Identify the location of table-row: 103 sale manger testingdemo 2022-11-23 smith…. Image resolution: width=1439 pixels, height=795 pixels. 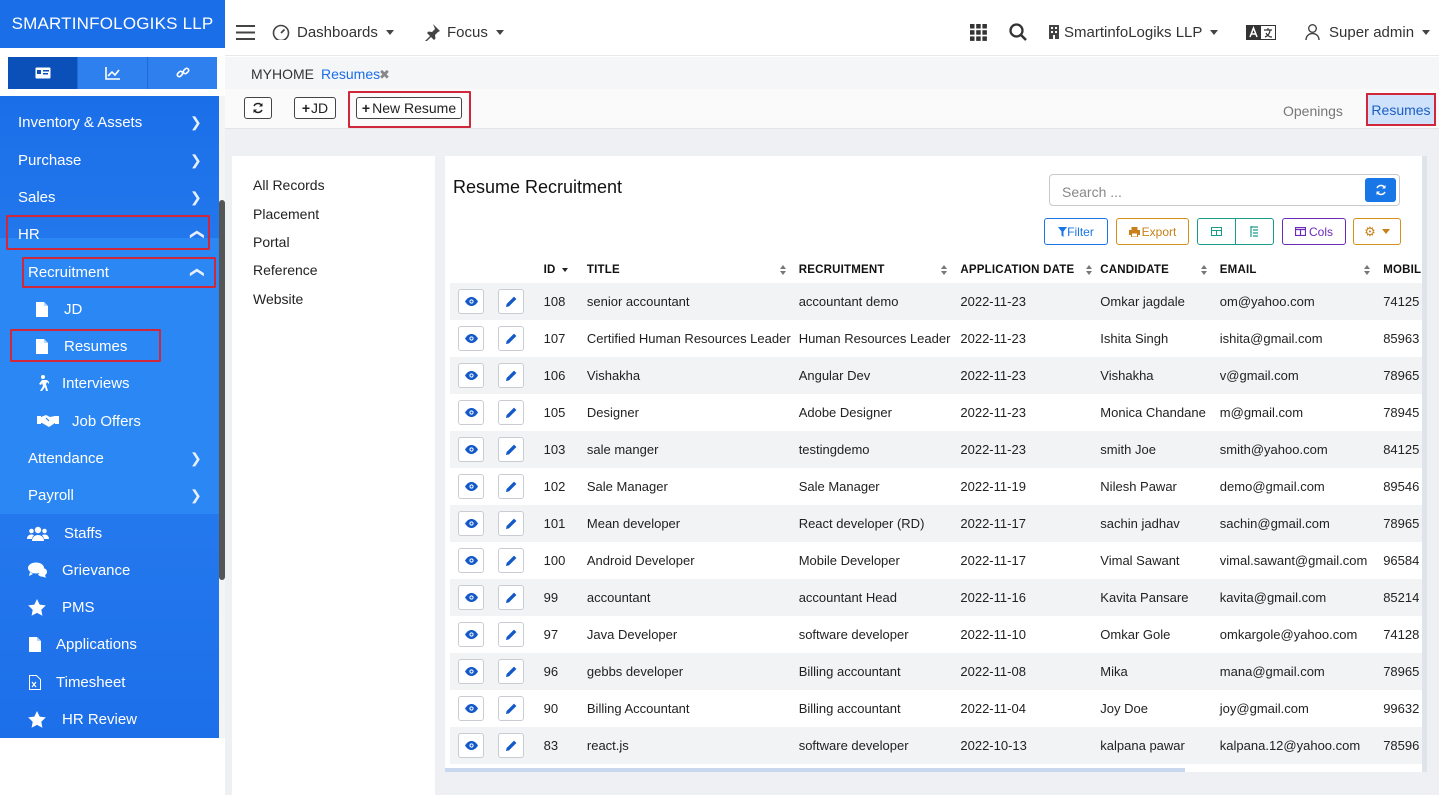
(938, 449).